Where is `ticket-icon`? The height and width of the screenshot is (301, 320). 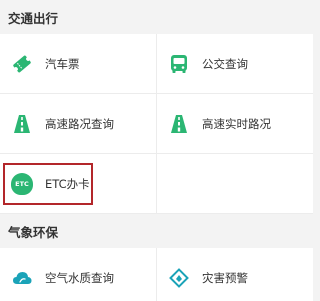 ticket-icon is located at coordinates (22, 64).